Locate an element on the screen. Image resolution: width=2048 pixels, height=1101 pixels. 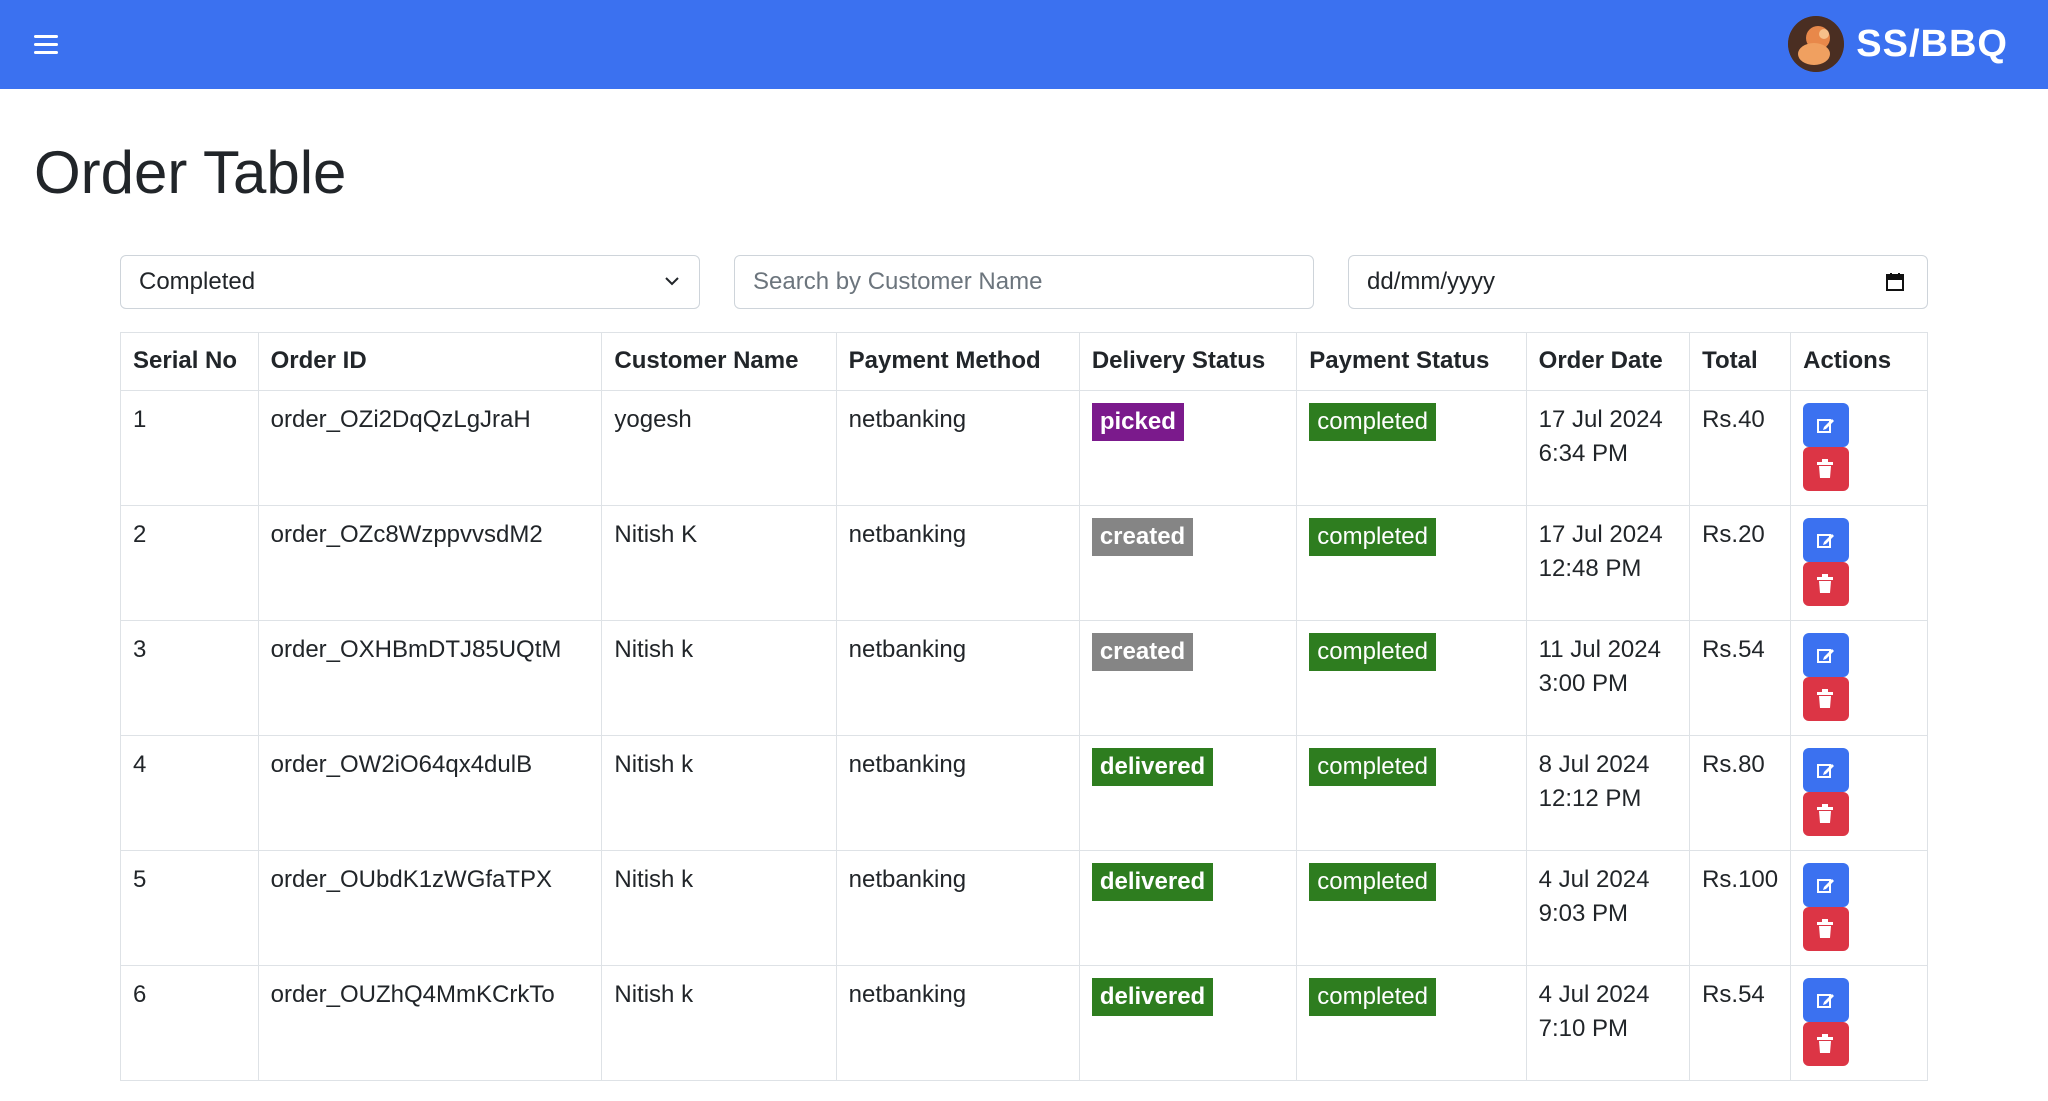
top-navbar: SS/BBQ is located at coordinates (1024, 44).